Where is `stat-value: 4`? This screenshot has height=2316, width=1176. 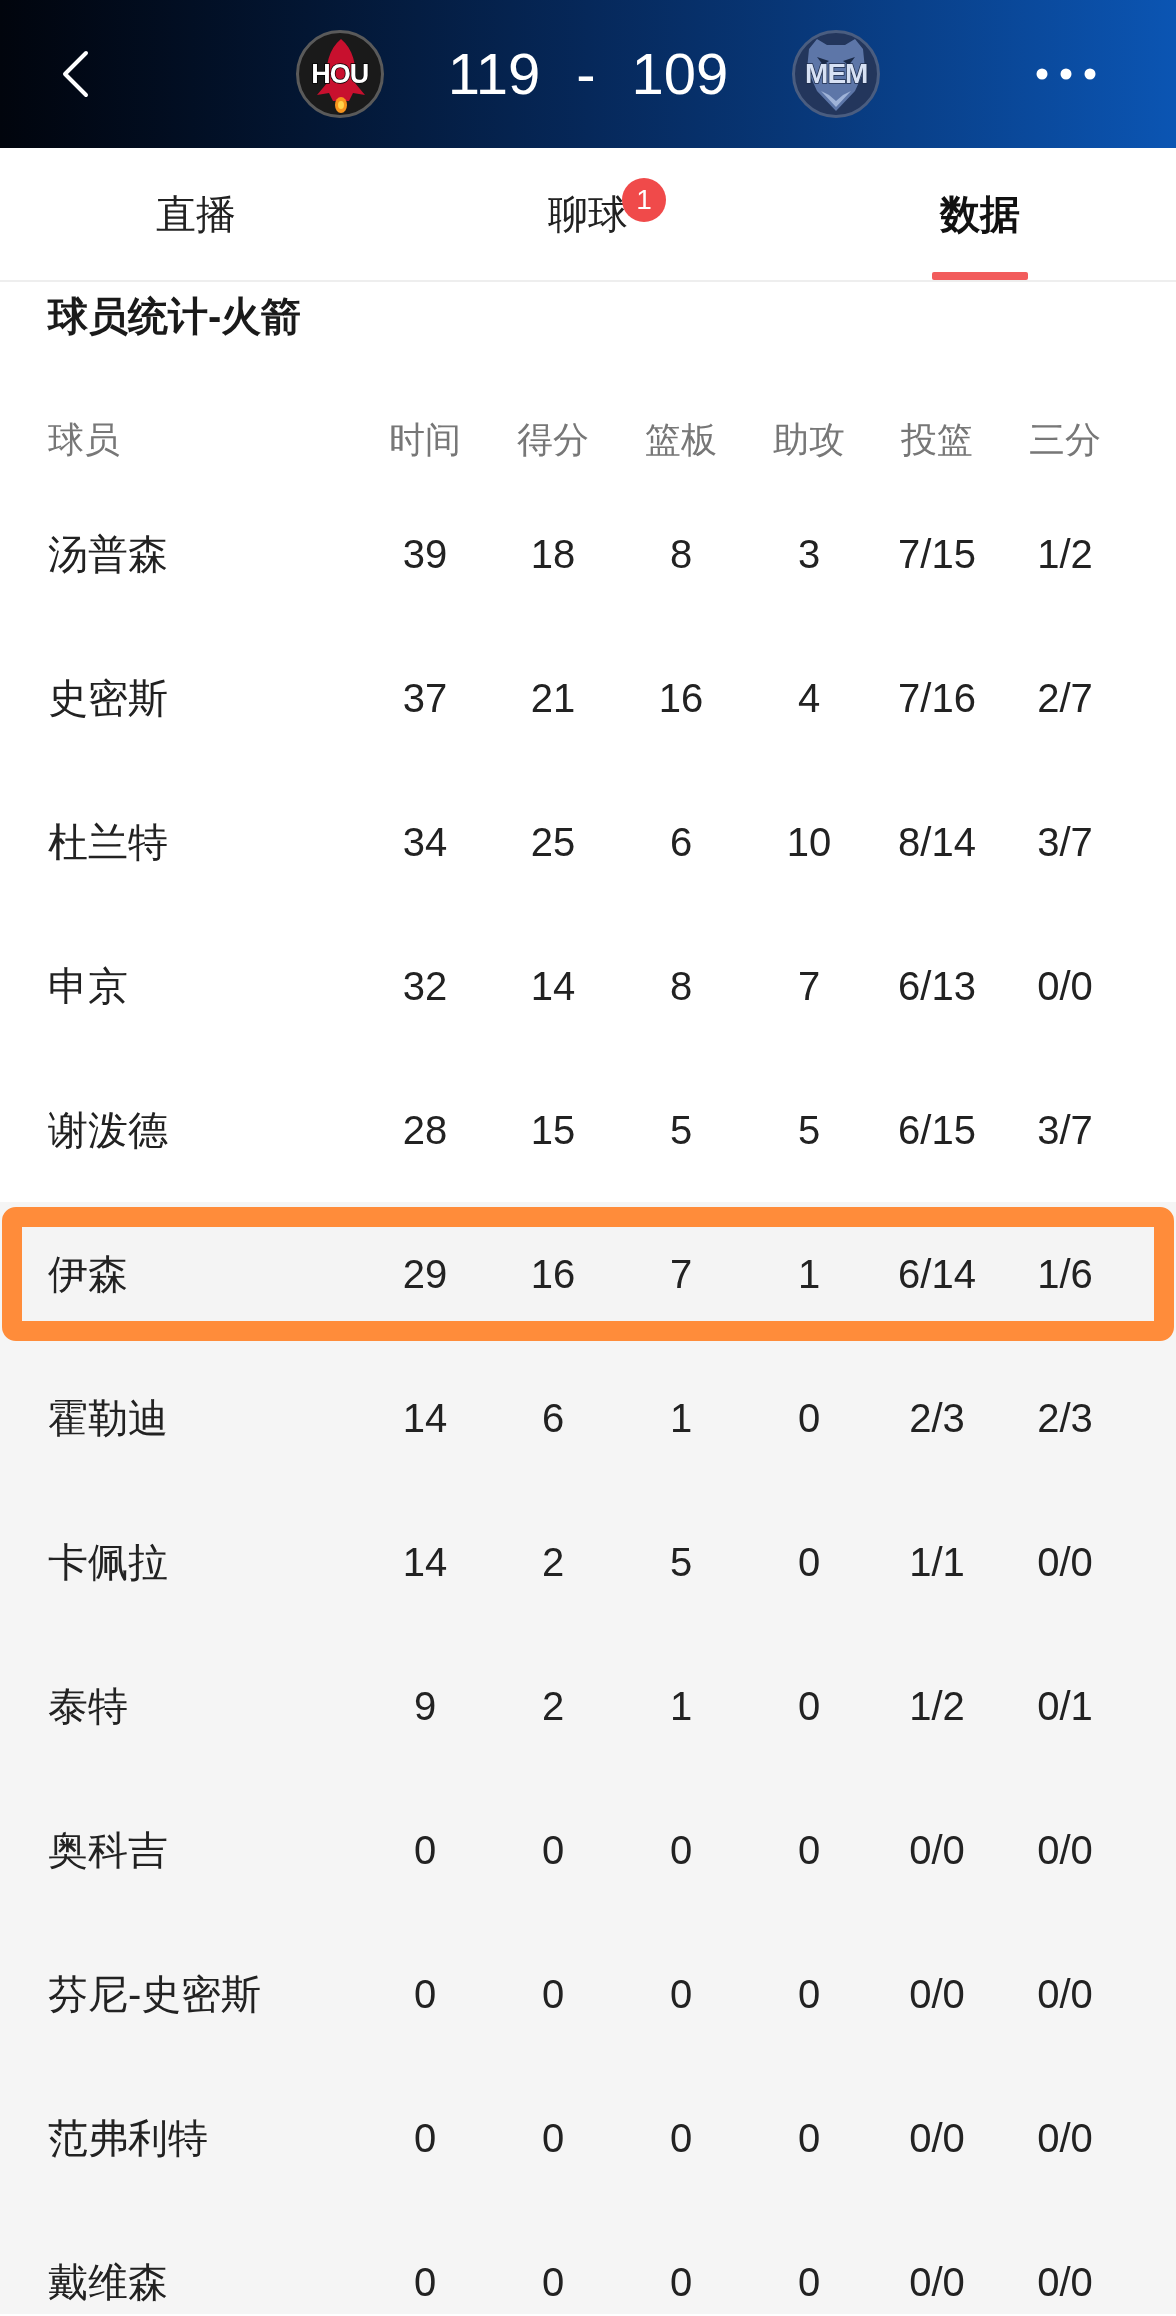
stat-value: 4 is located at coordinates (809, 698).